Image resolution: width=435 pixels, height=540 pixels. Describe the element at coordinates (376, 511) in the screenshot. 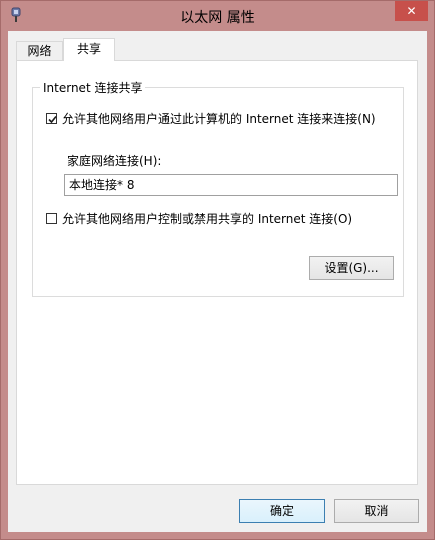

I see `cancel-button: 取消` at that location.